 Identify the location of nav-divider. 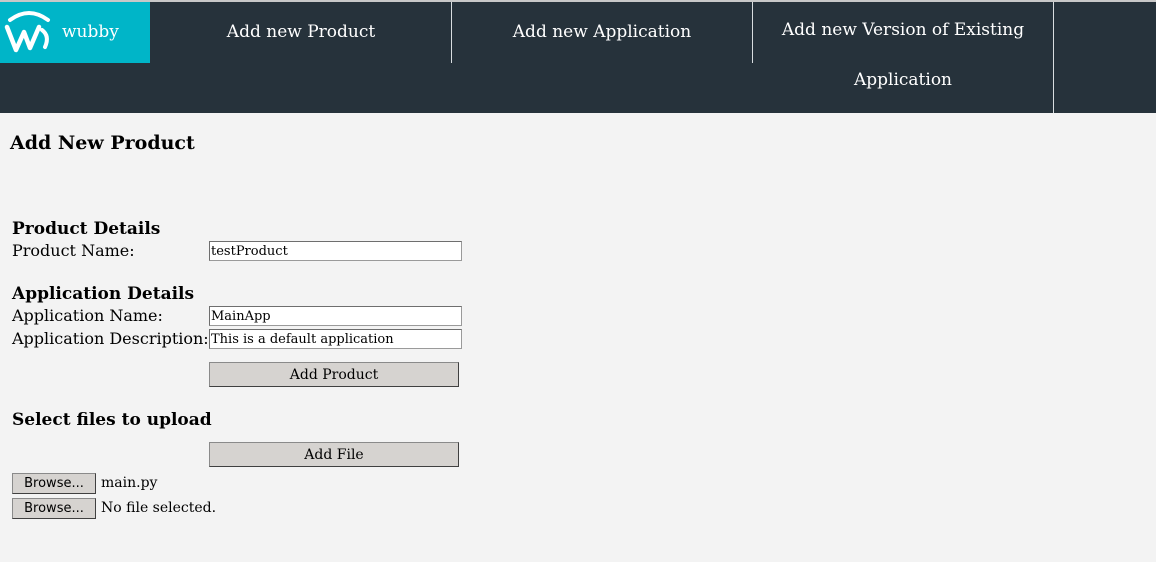
(1053, 57).